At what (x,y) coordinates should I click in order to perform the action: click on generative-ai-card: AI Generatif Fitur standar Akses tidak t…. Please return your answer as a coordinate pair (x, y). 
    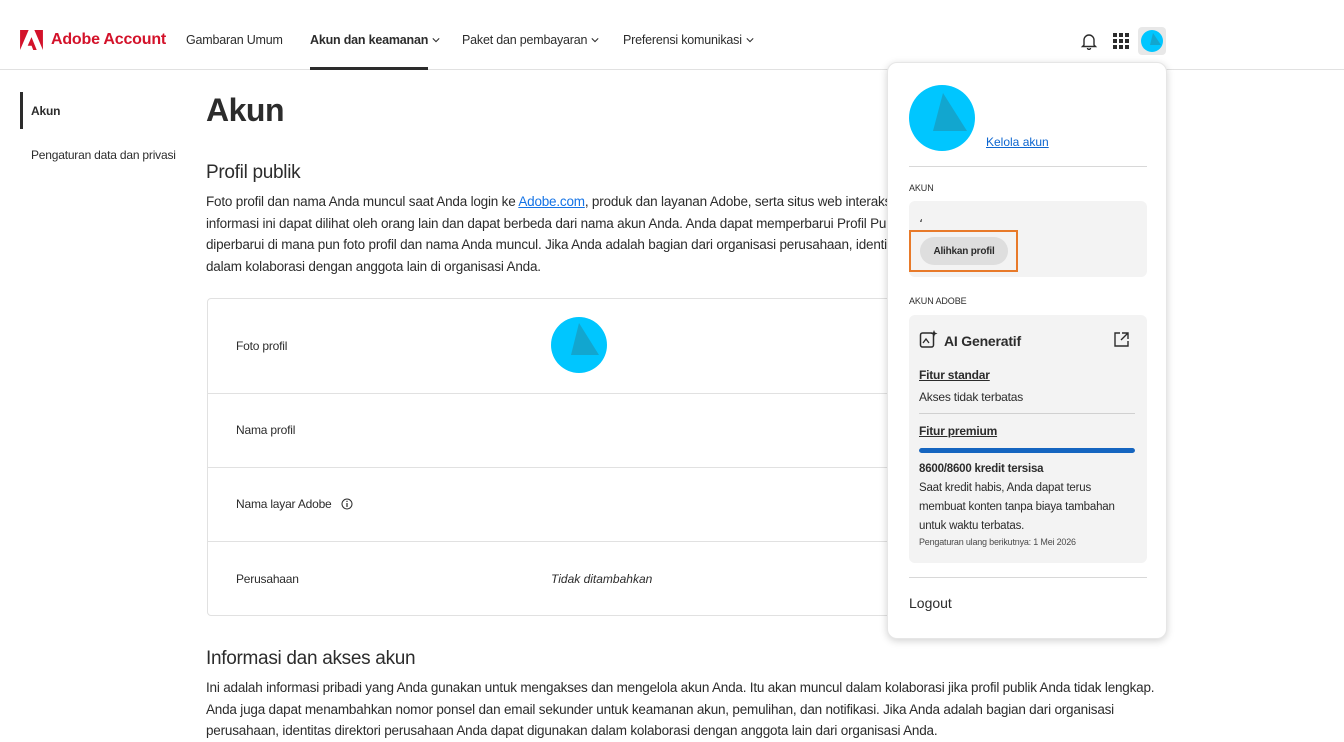
    Looking at the image, I should click on (1028, 439).